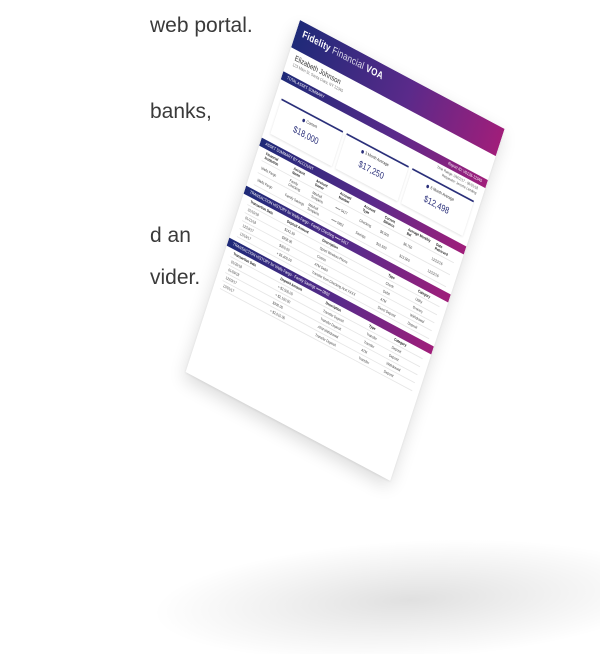 The height and width of the screenshot is (654, 600). What do you see at coordinates (348, 57) in the screenshot?
I see `brand-thin: Financial` at bounding box center [348, 57].